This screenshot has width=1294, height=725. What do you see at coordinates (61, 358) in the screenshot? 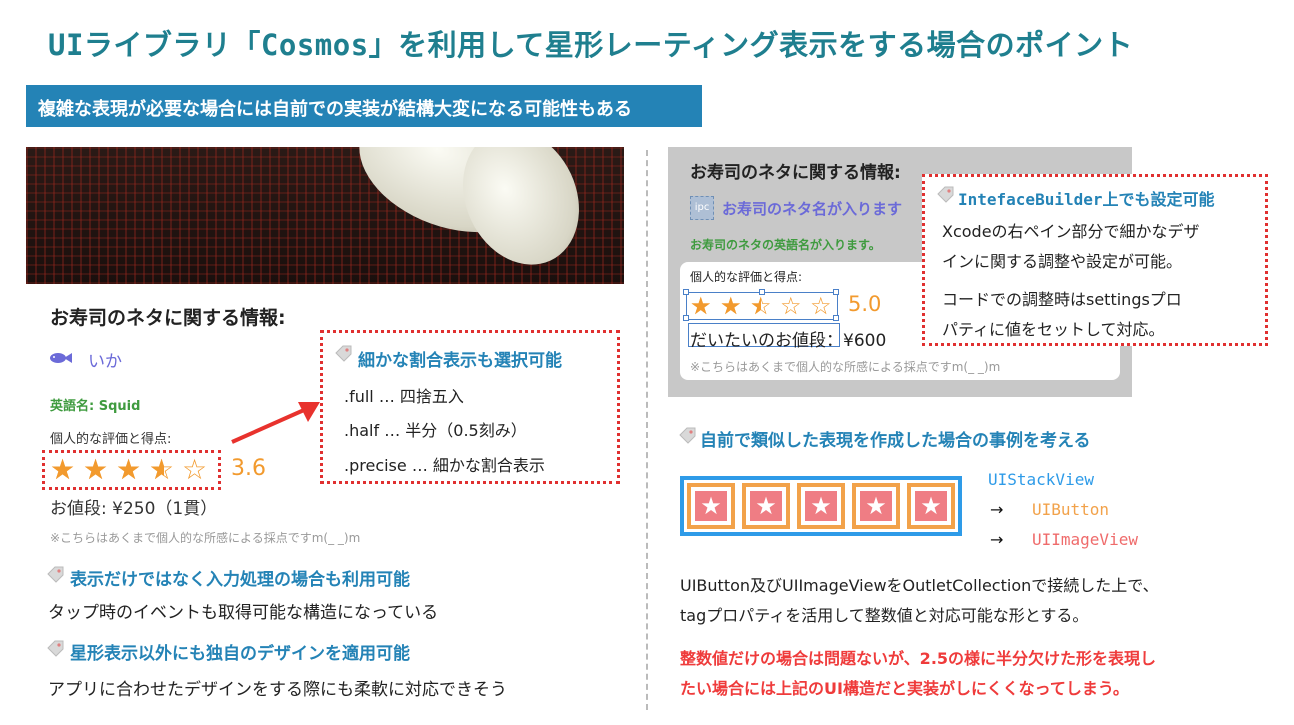
I see `fish-icon` at bounding box center [61, 358].